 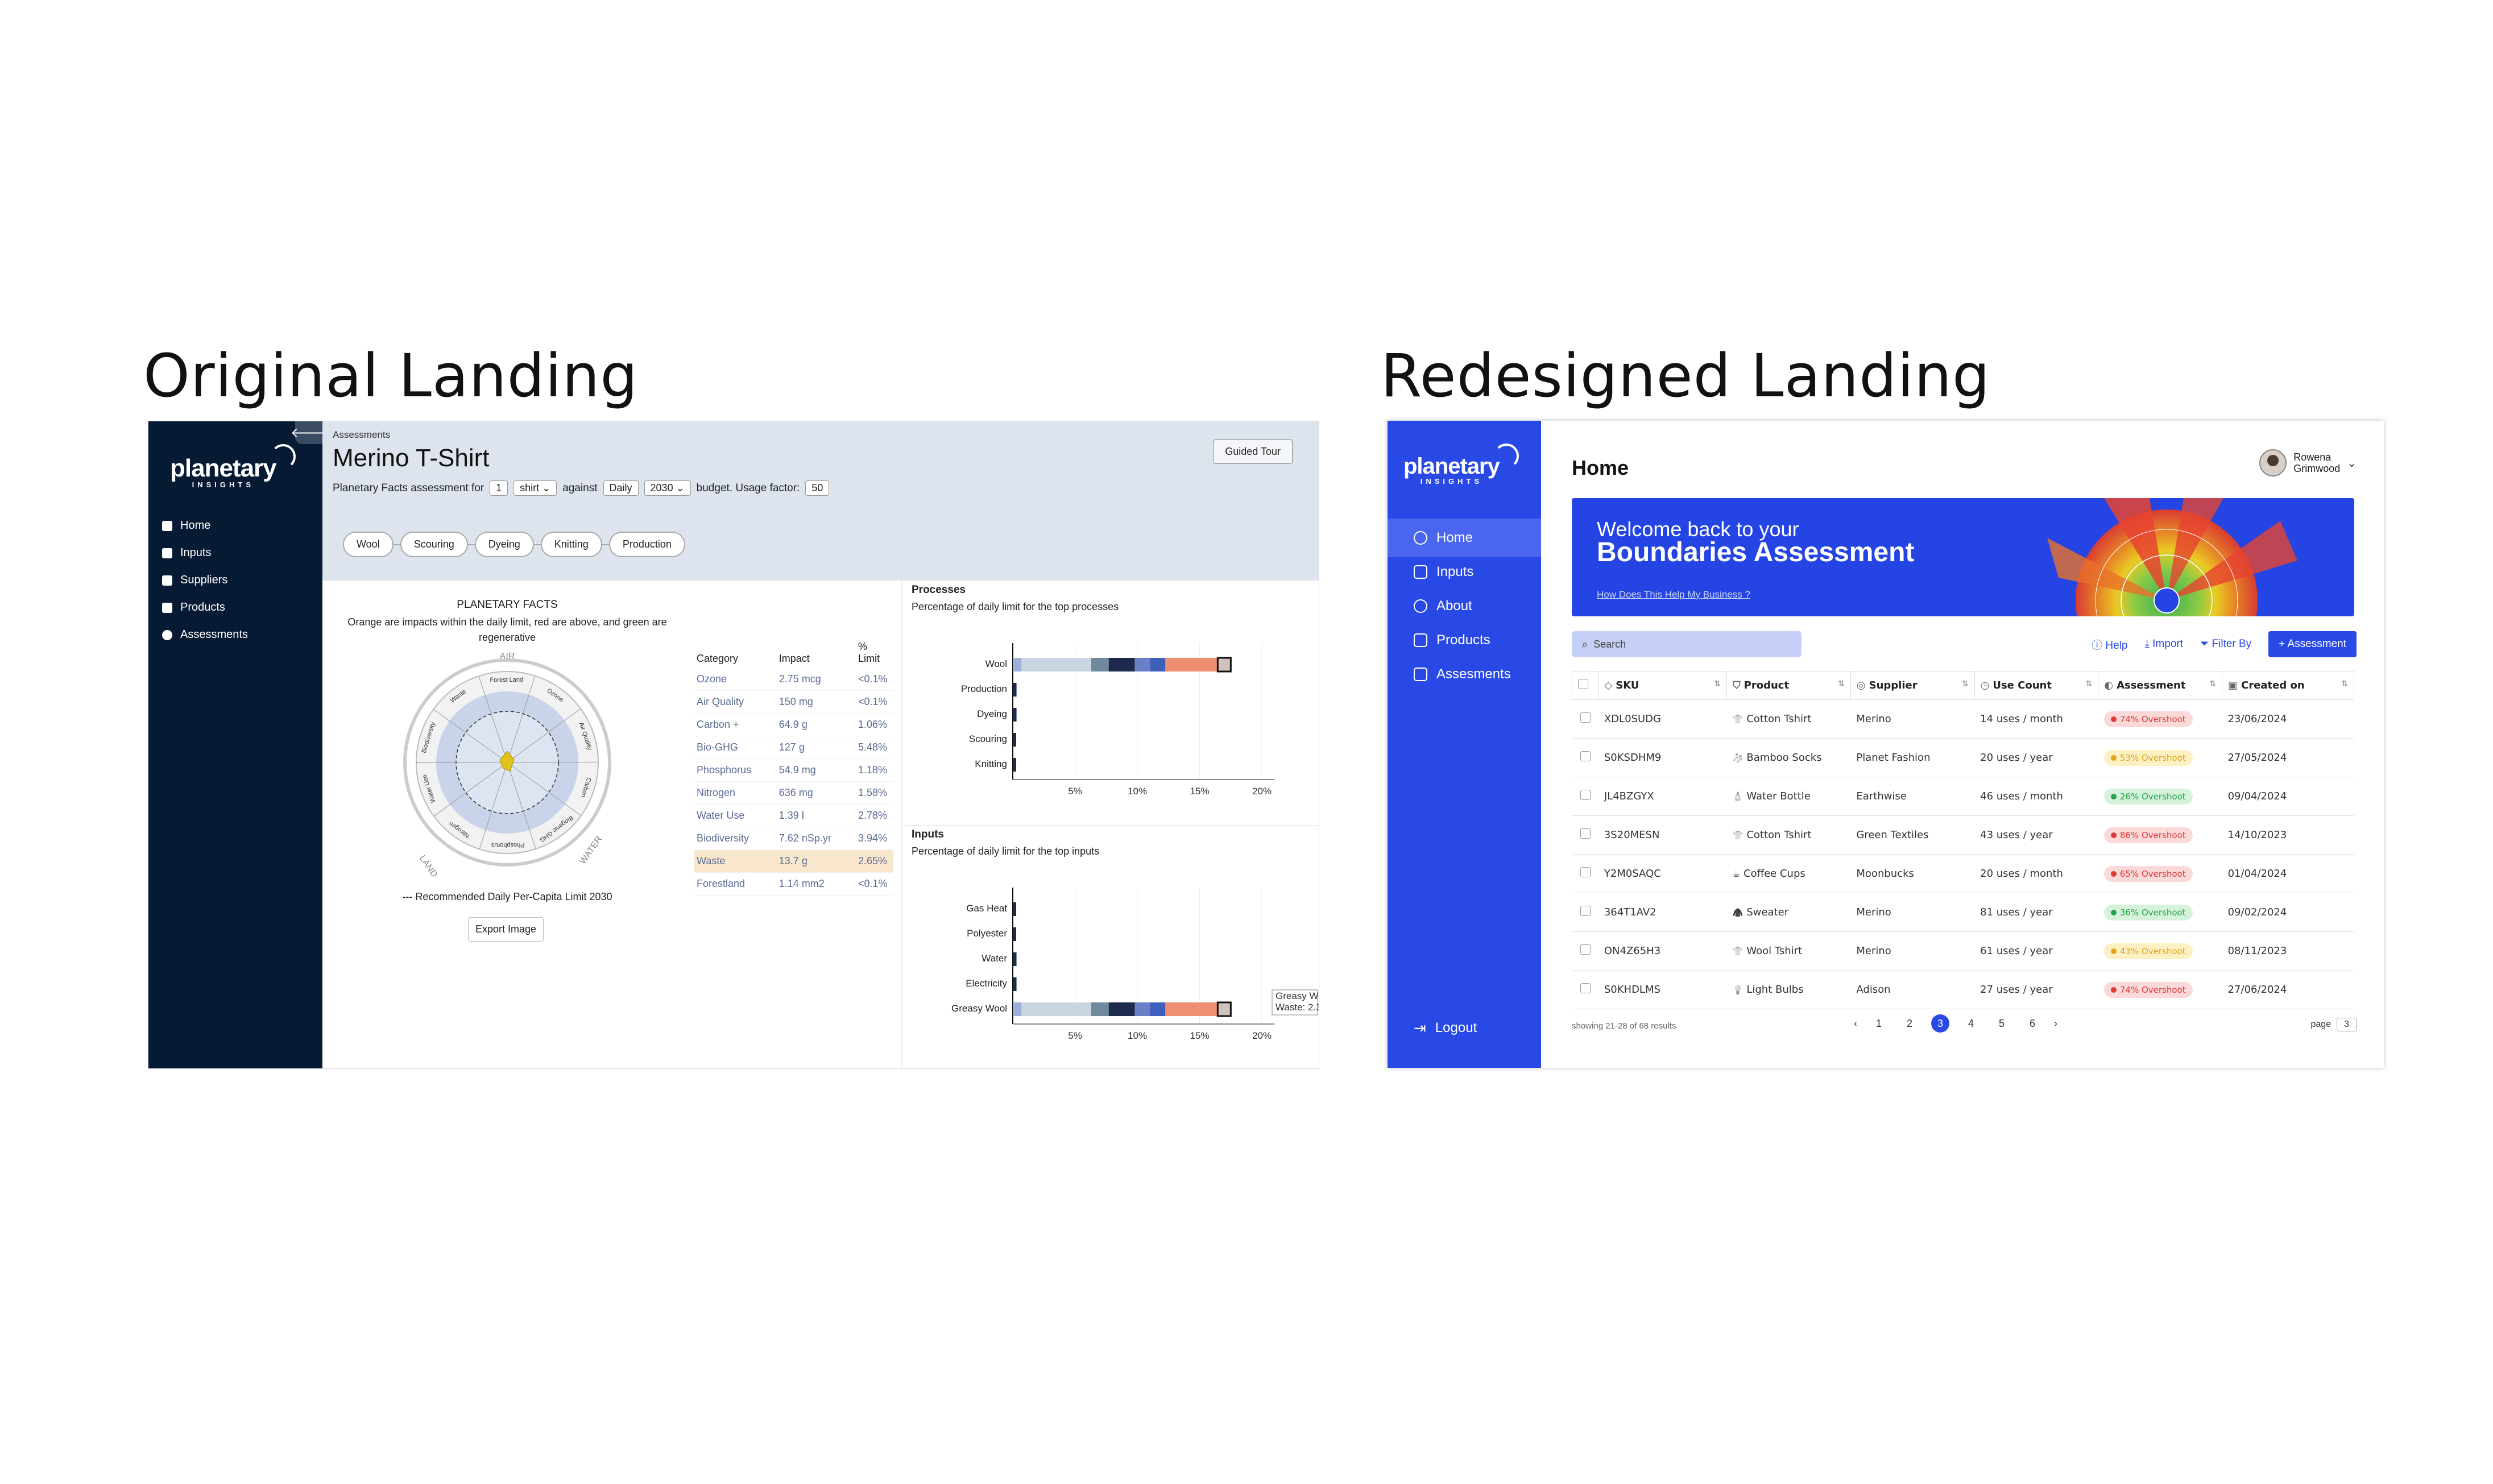 What do you see at coordinates (1855, 1024) in the screenshot?
I see `prev-page-icon: ‹` at bounding box center [1855, 1024].